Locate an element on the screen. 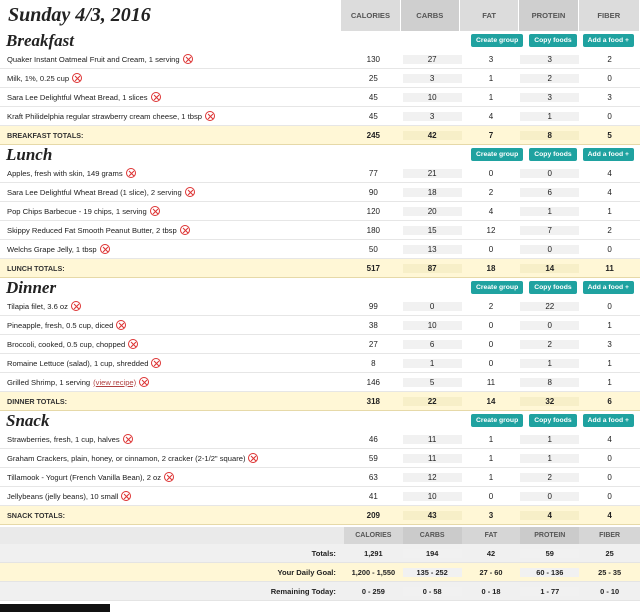 This screenshot has height=612, width=640. food-name: Strawberries, fresh, 1 cup, halves is located at coordinates (63, 439).